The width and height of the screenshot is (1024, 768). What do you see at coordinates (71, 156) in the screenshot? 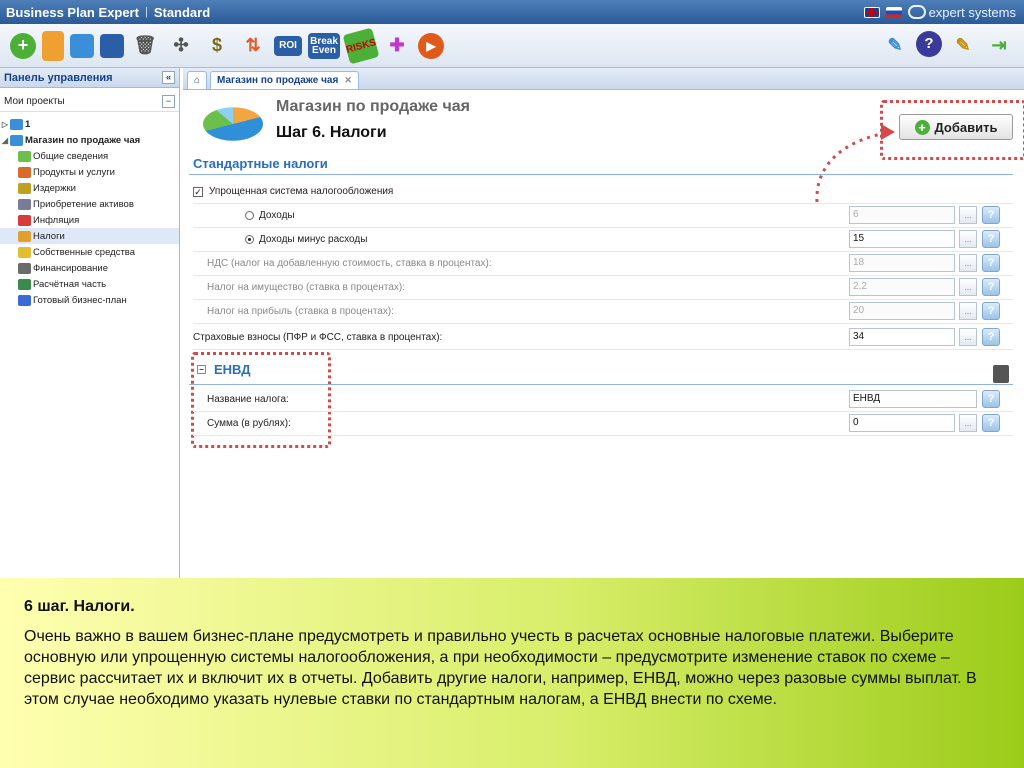
I see `tree-item-label: Общие сведения` at bounding box center [71, 156].